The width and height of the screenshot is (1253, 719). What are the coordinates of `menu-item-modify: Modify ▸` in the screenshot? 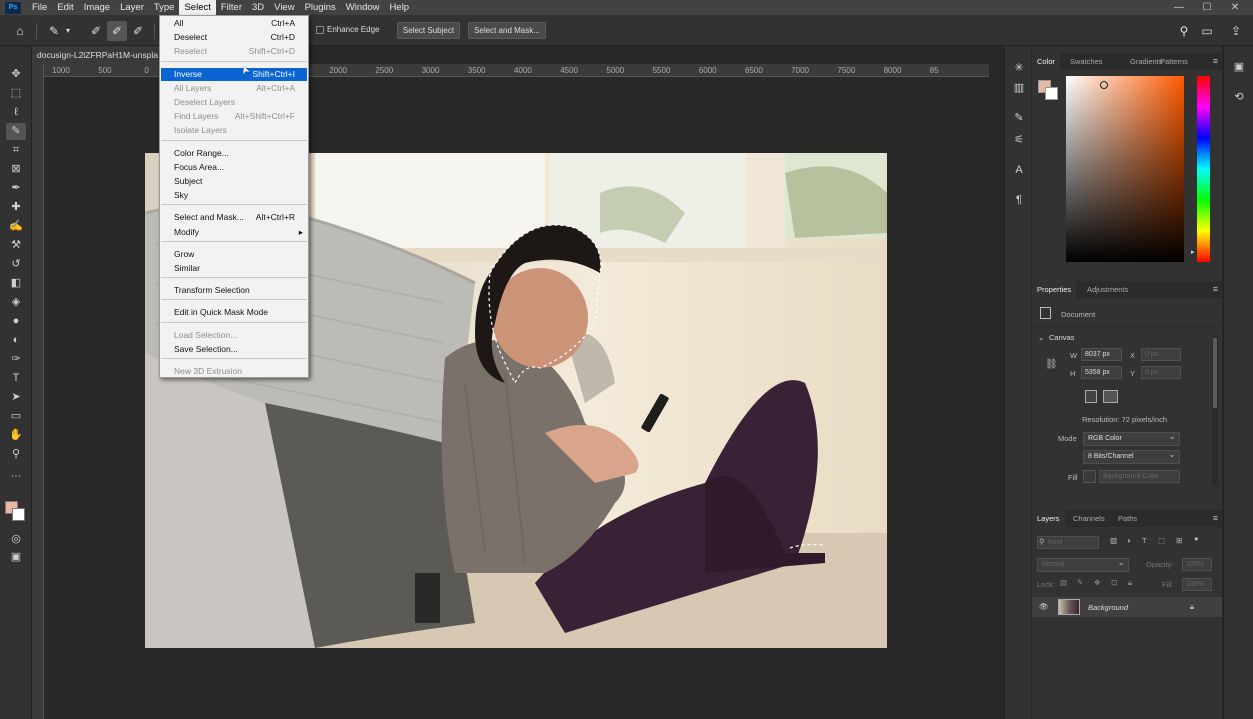 It's located at (234, 232).